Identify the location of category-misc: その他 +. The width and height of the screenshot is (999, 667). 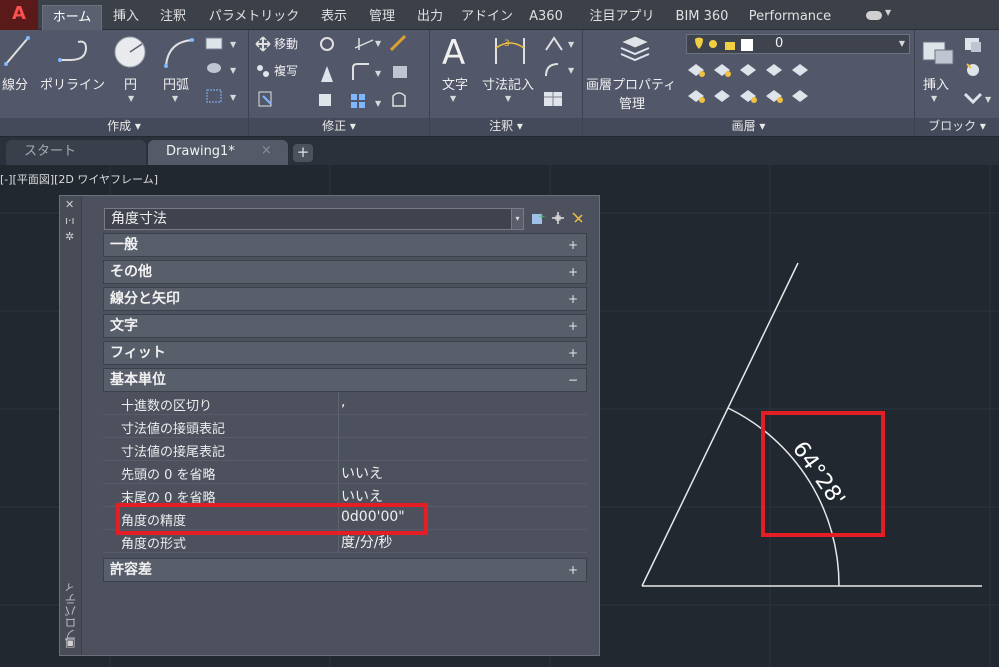
(345, 272).